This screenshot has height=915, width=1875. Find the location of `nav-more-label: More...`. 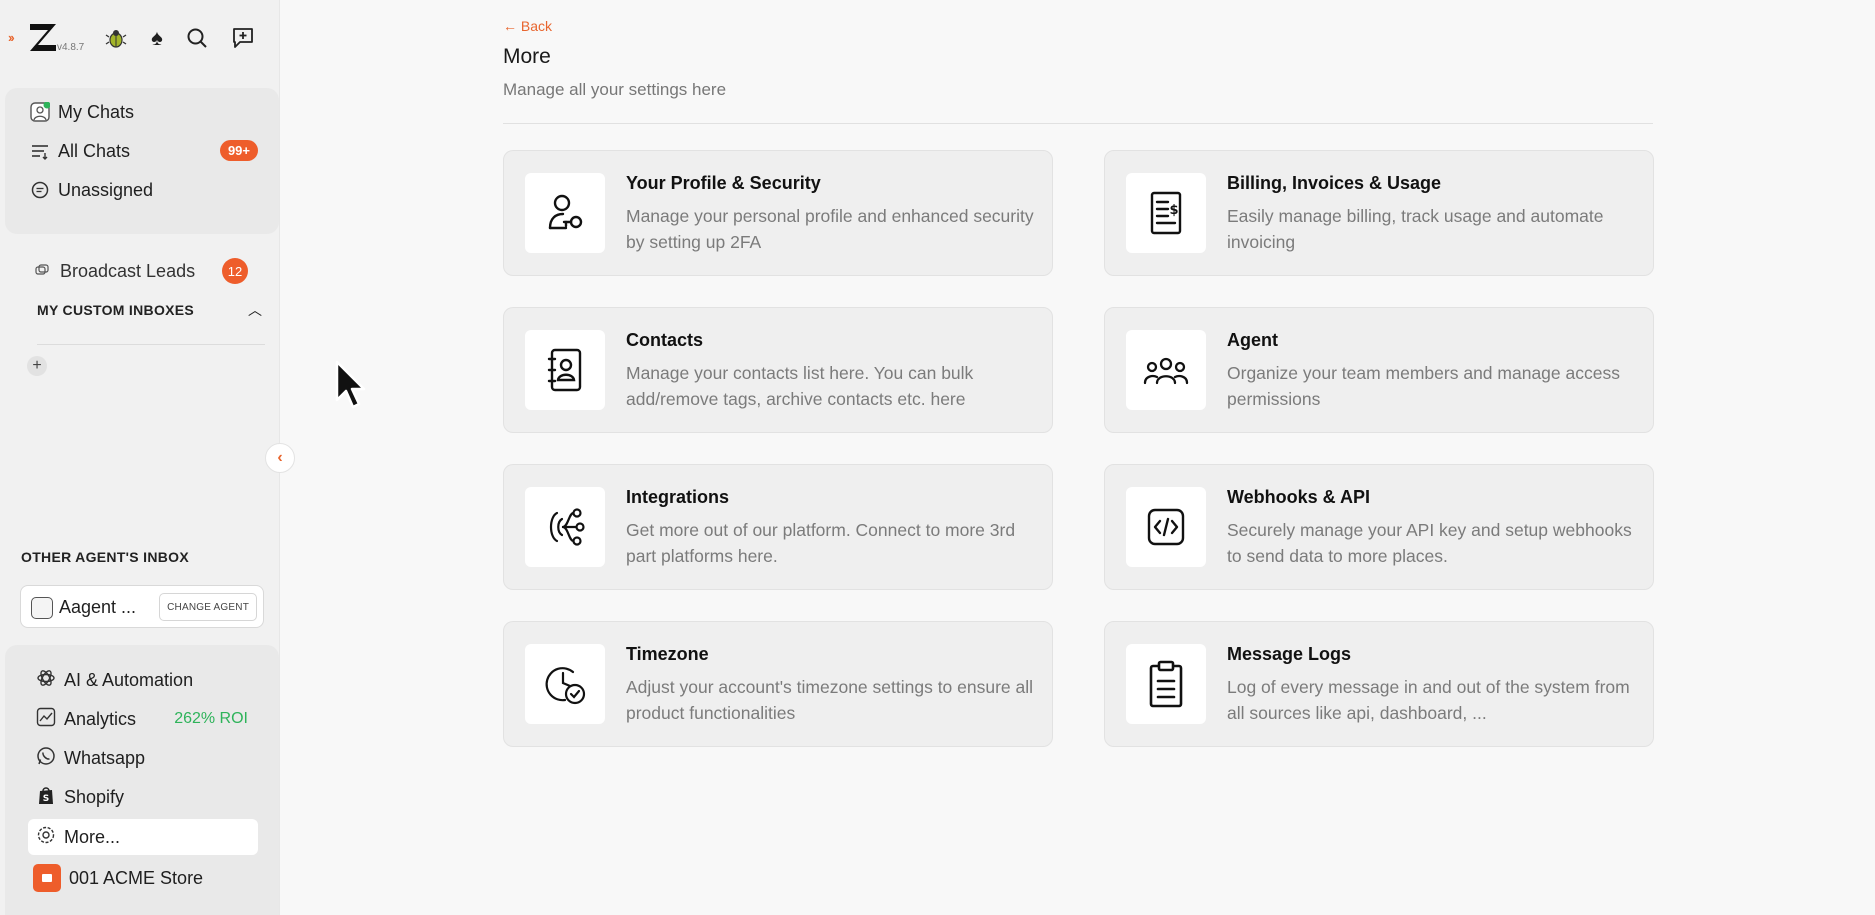

nav-more-label: More... is located at coordinates (92, 836).